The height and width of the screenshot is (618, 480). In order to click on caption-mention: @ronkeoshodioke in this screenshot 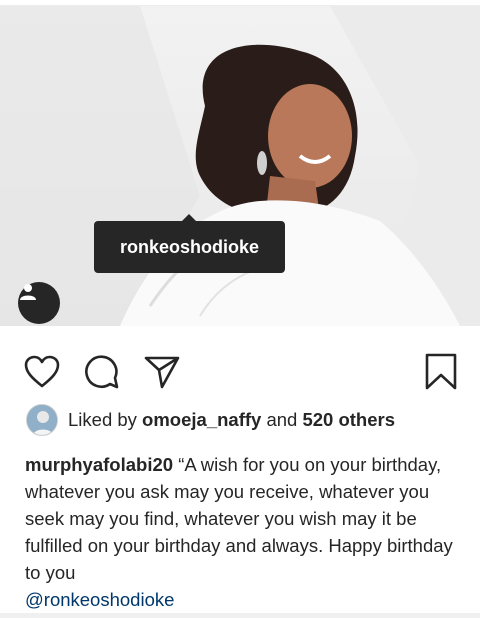, I will do `click(245, 599)`.